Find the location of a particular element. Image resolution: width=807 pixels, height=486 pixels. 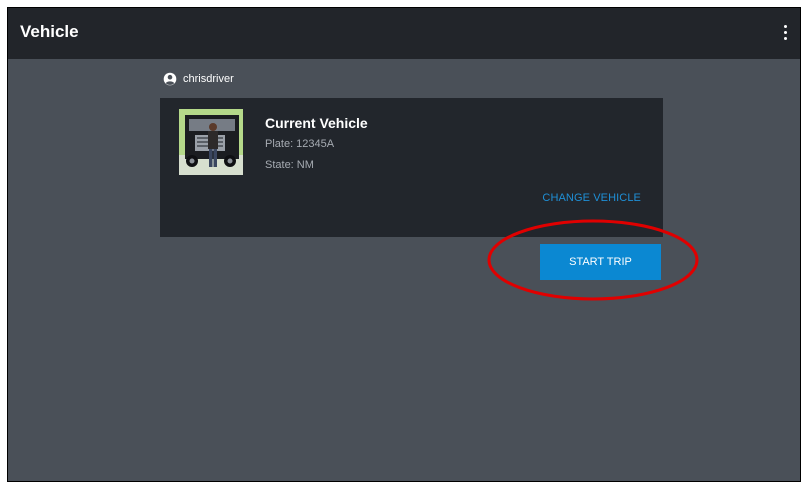

start-trip-button: START TRIP is located at coordinates (600, 262).